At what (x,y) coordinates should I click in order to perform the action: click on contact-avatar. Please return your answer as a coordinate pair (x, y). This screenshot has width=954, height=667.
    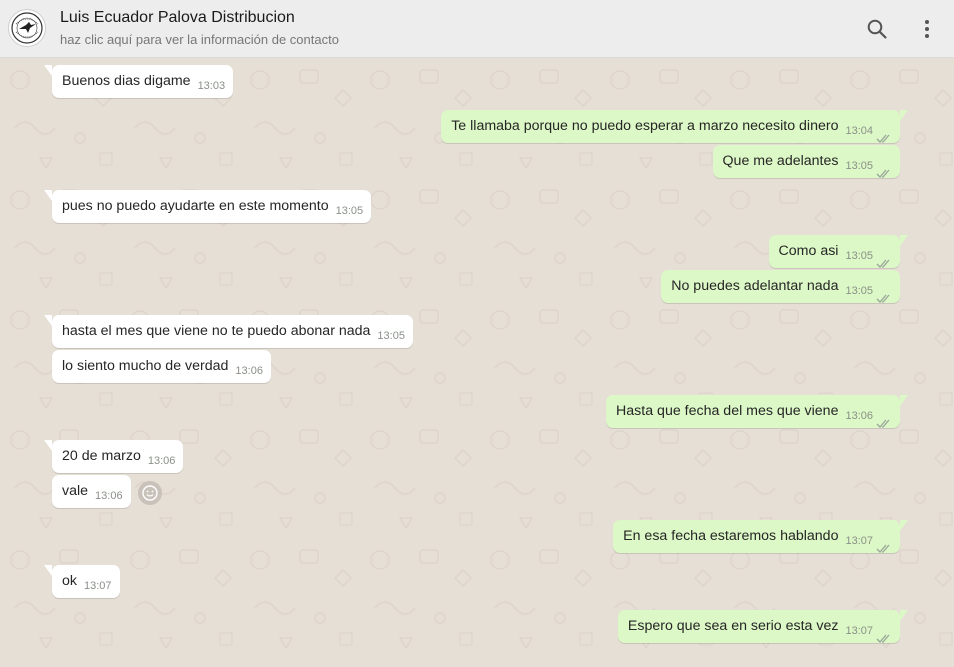
    Looking at the image, I should click on (27, 28).